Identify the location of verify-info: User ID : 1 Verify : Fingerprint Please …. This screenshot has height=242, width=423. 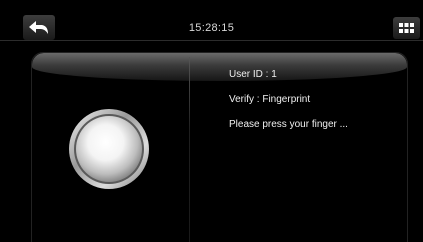
(288, 106).